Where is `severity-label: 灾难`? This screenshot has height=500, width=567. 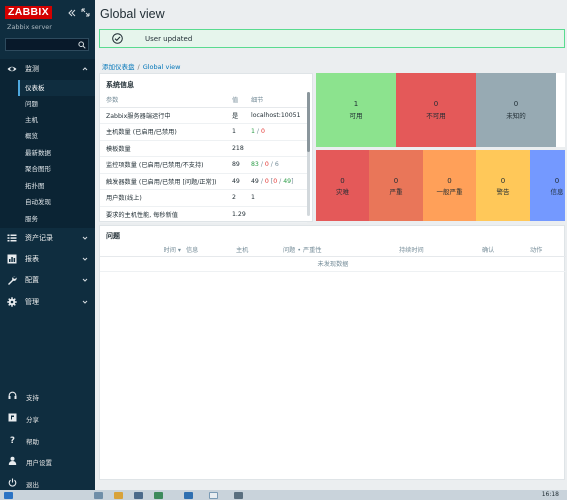 severity-label: 灾难 is located at coordinates (342, 192).